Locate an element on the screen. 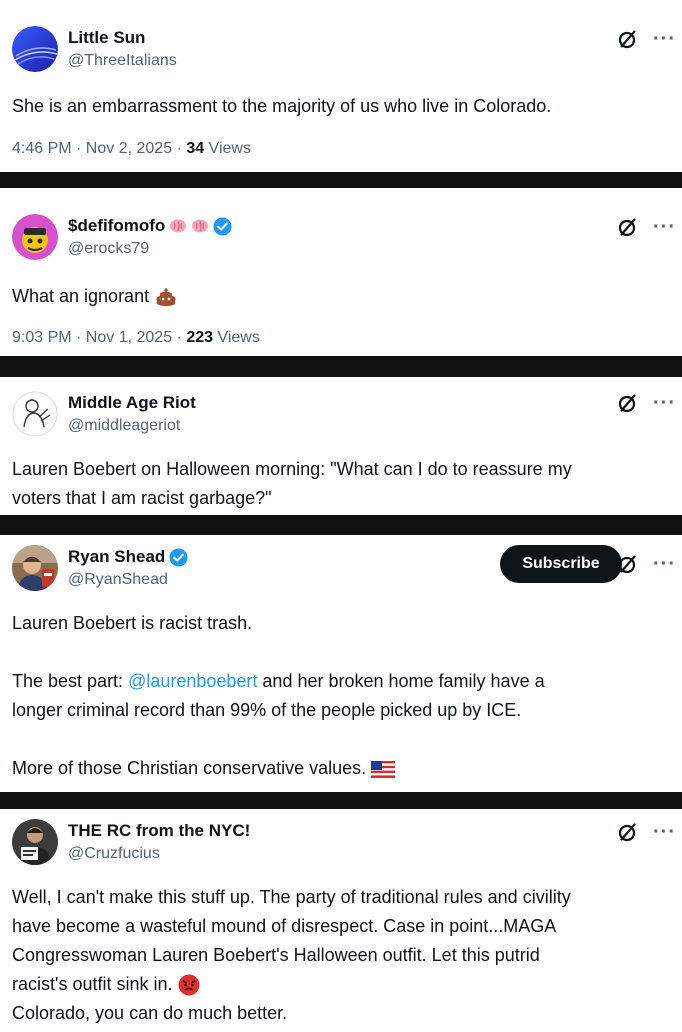  display-name: Ryan Shead is located at coordinates (128, 557).